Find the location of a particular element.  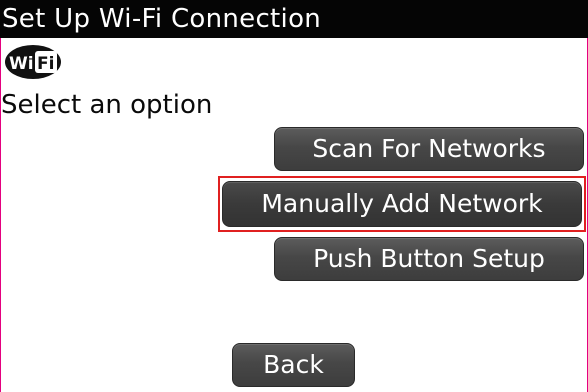

select-option-prompt: Select an option is located at coordinates (107, 105).